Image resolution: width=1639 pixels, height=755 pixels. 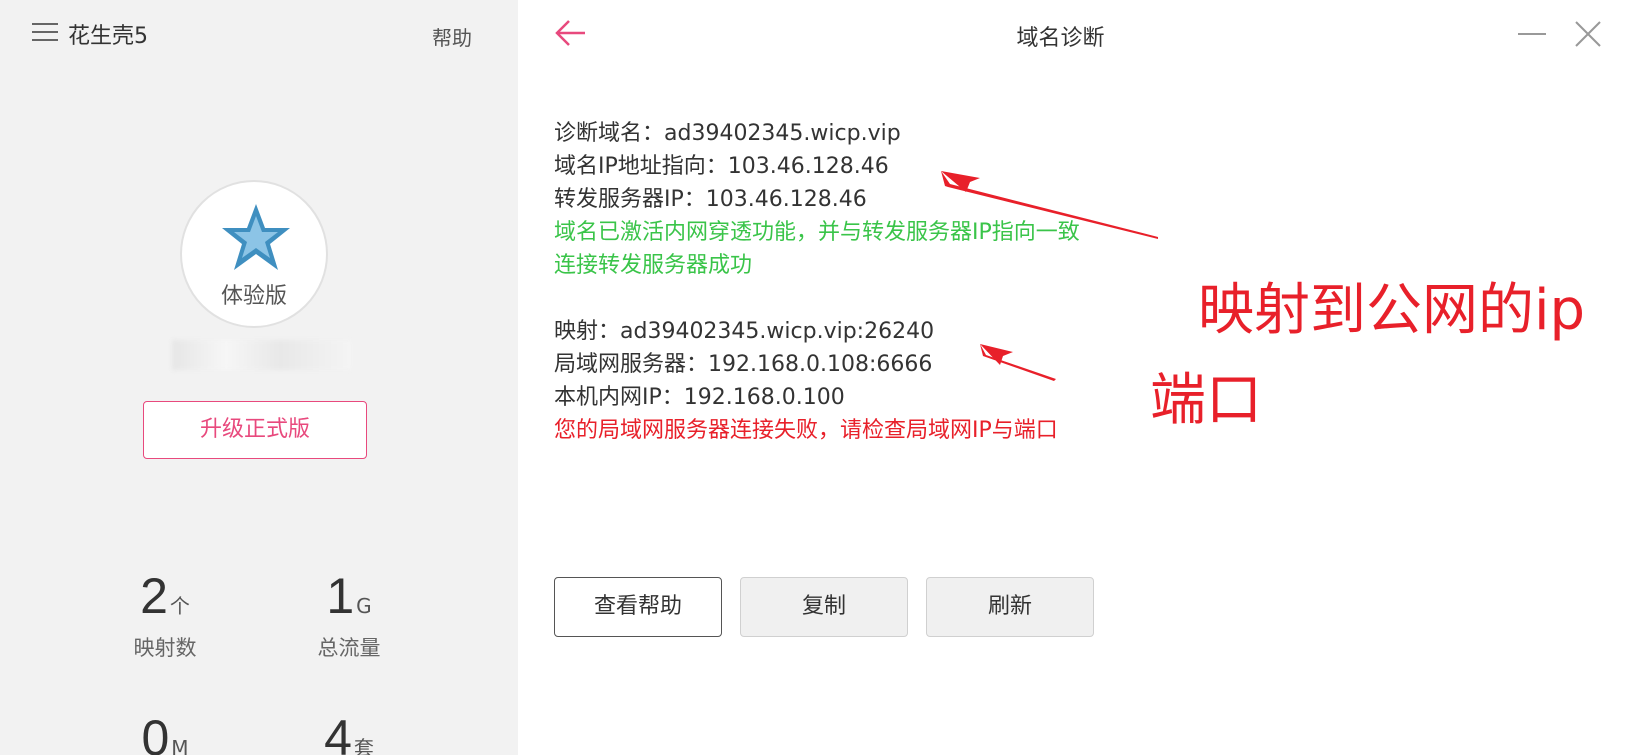 What do you see at coordinates (108, 36) in the screenshot?
I see `app-title: 花生壳5` at bounding box center [108, 36].